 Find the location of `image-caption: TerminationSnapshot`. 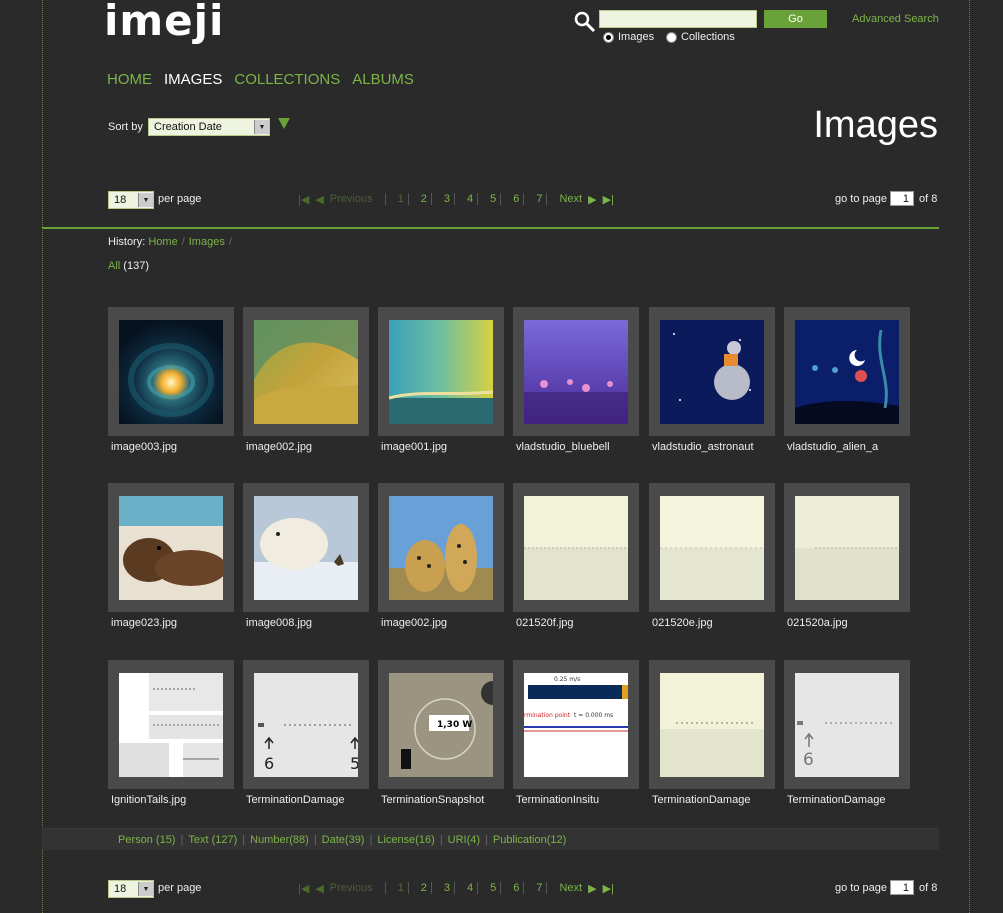

image-caption: TerminationSnapshot is located at coordinates (444, 800).